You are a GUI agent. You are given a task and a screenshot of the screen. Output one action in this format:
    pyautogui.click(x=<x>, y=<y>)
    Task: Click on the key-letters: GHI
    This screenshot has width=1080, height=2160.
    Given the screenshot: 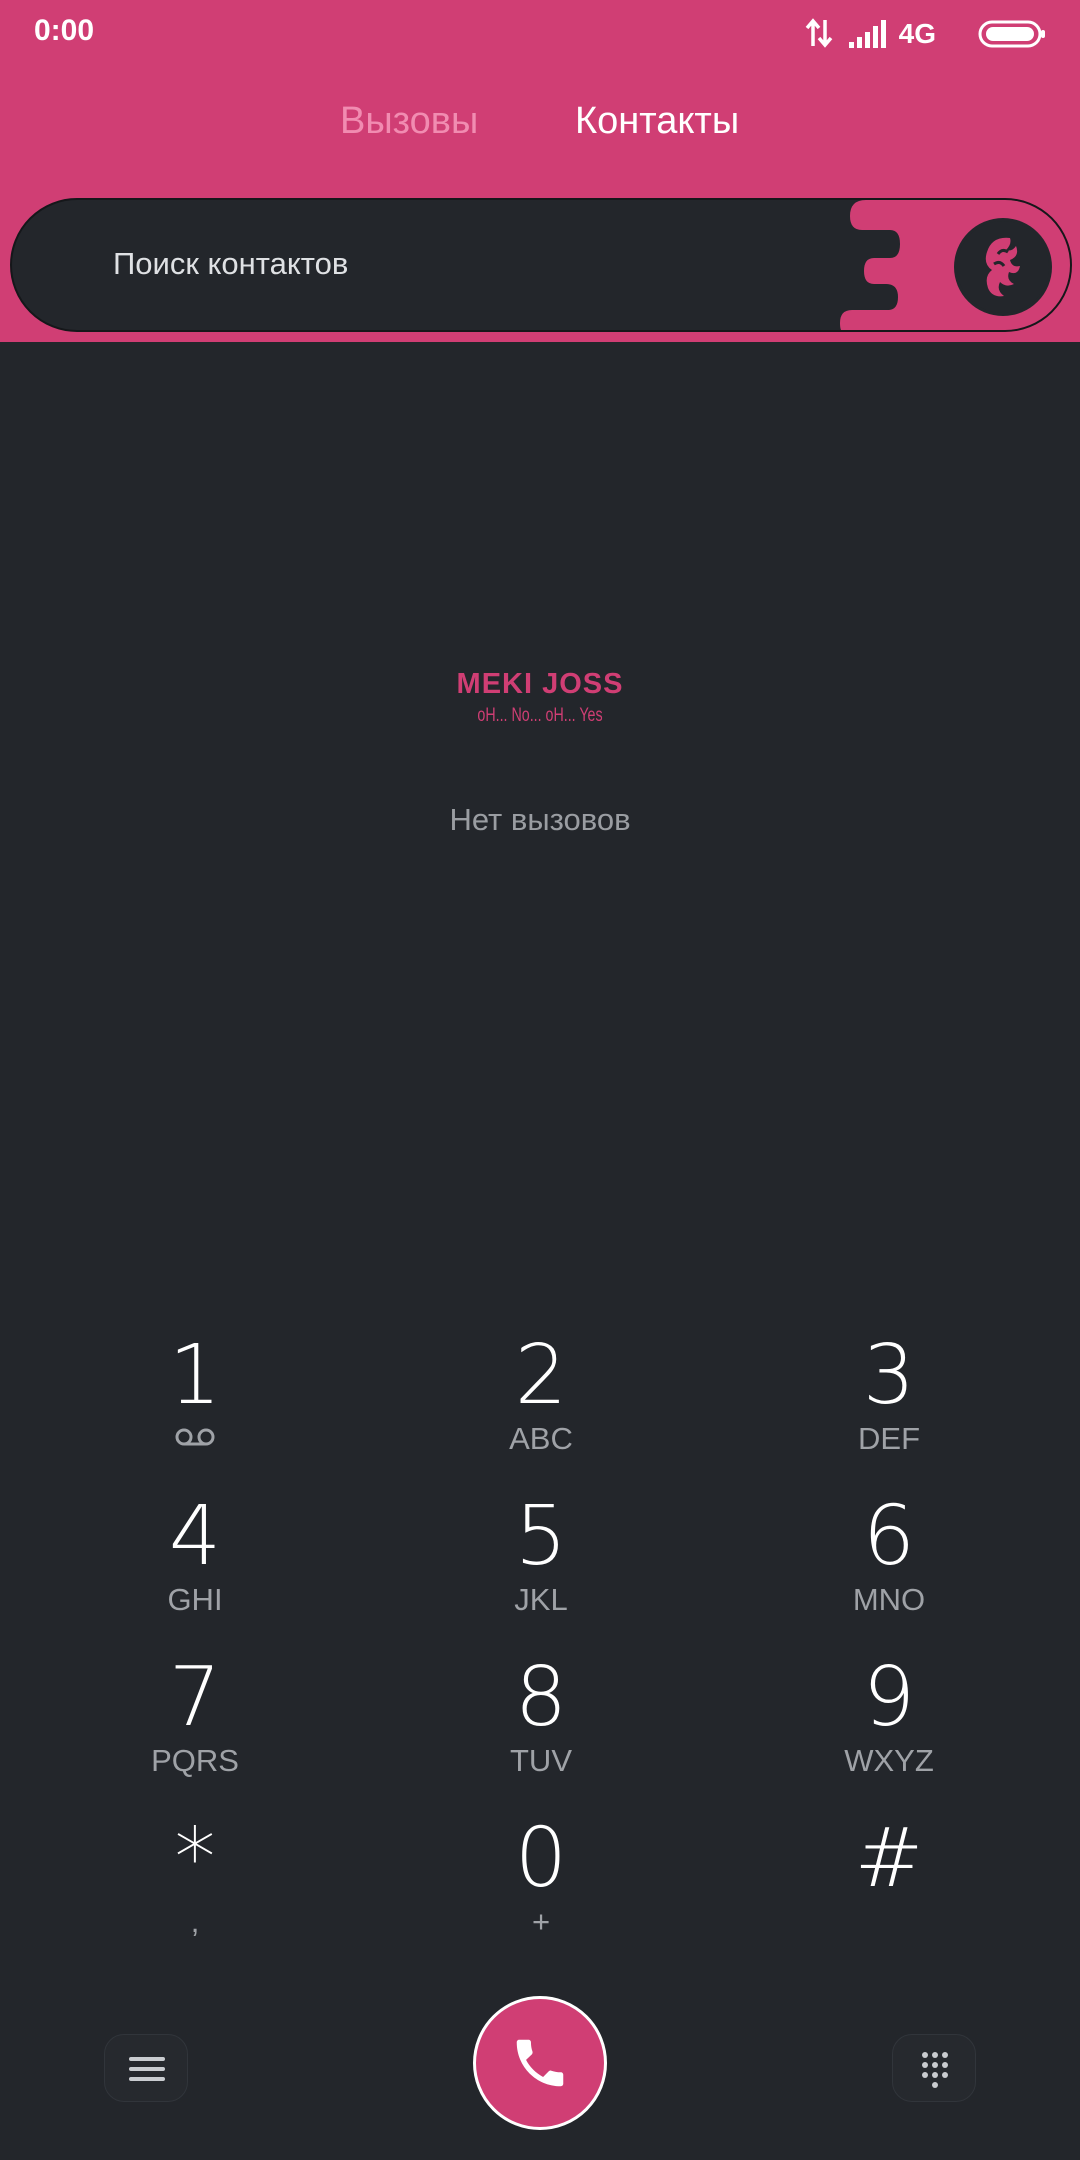 What is the action you would take?
    pyautogui.click(x=195, y=1599)
    